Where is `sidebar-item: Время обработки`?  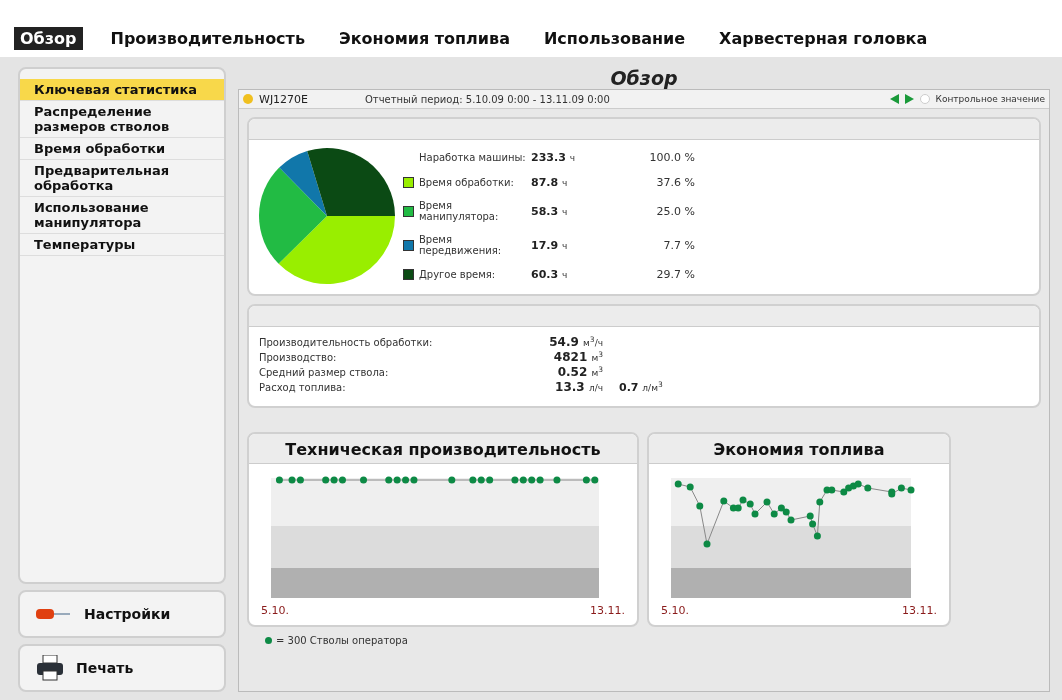
sidebar-item: Время обработки is located at coordinates (122, 149).